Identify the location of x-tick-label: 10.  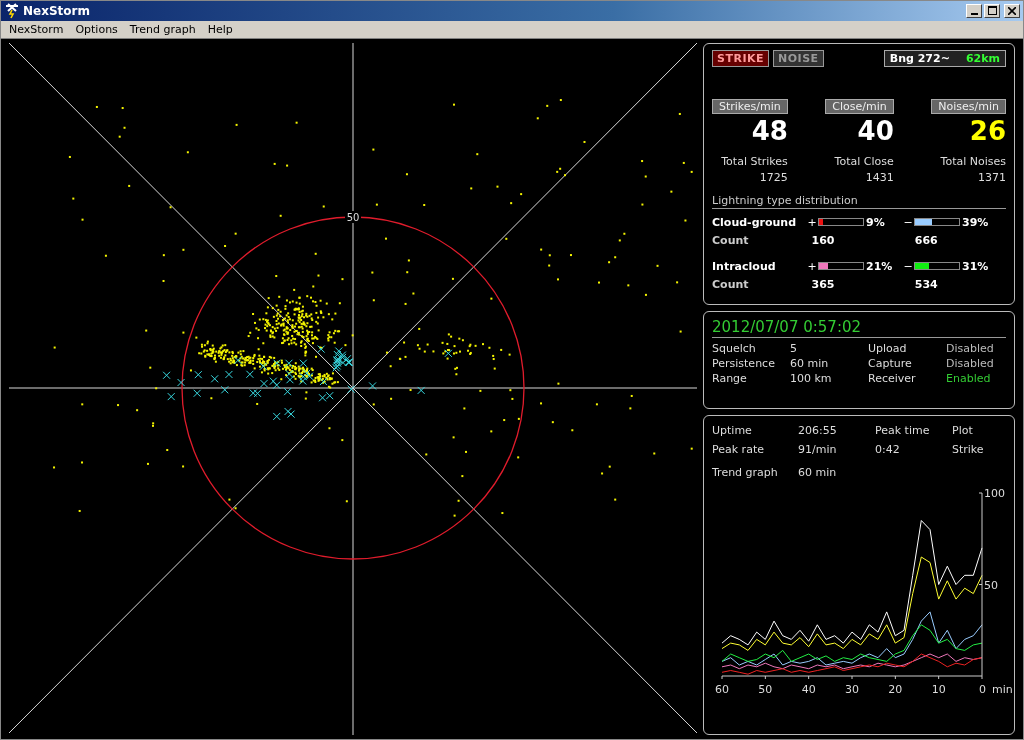
(938, 689).